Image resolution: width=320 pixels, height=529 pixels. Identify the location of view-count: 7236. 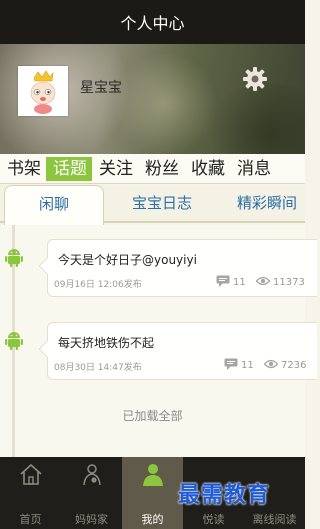
(294, 365).